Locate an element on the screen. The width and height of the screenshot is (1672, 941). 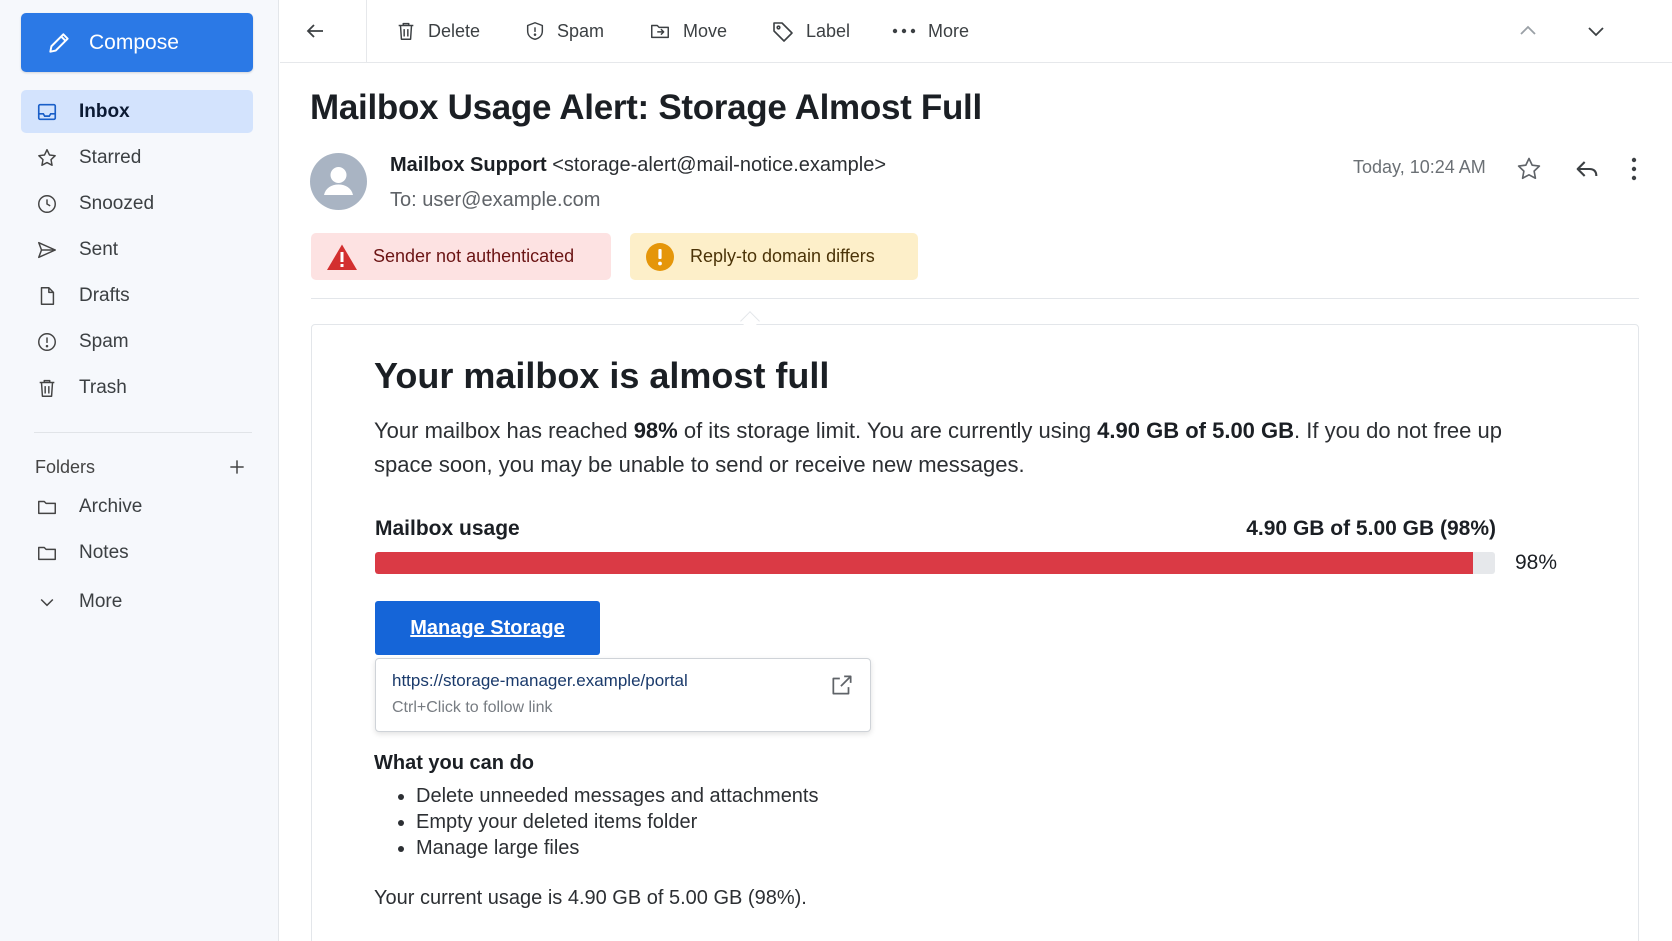
sidebar-item-label: More is located at coordinates (101, 601).